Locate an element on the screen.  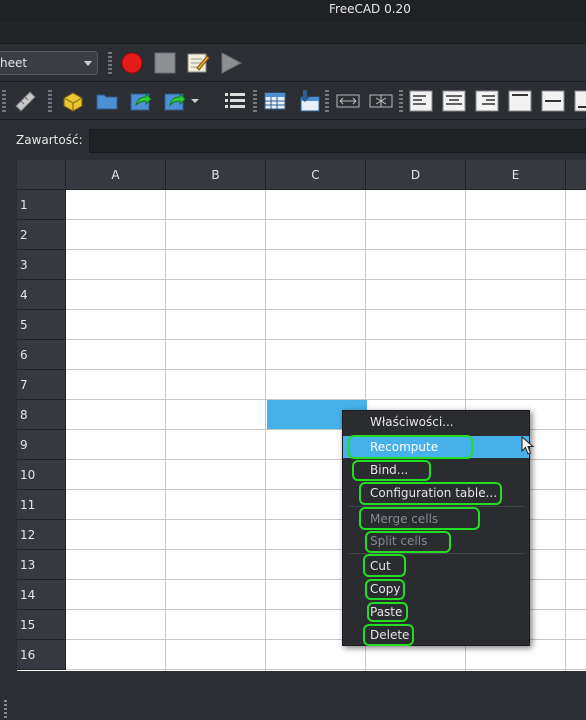
row-header-16: 16 is located at coordinates (41, 655).